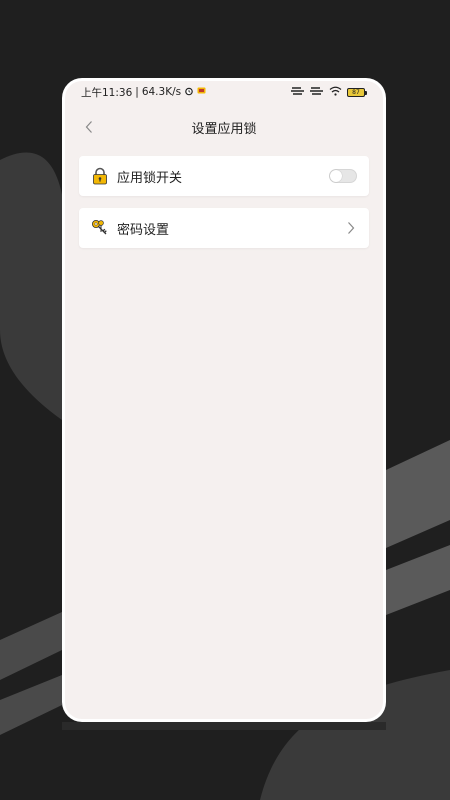  I want to click on chevron-left-icon, so click(88, 127).